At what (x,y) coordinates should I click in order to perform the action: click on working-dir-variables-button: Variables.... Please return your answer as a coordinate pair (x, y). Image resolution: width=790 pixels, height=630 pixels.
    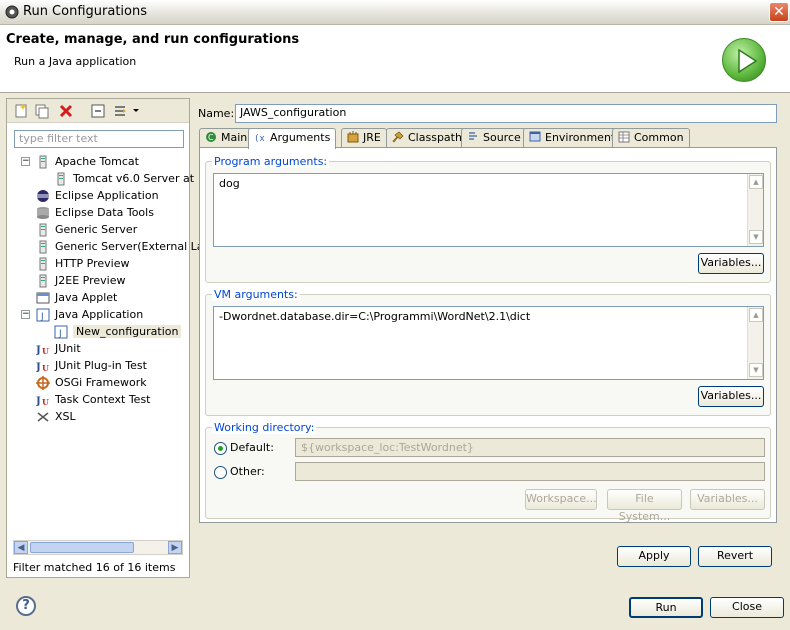
    Looking at the image, I should click on (727, 499).